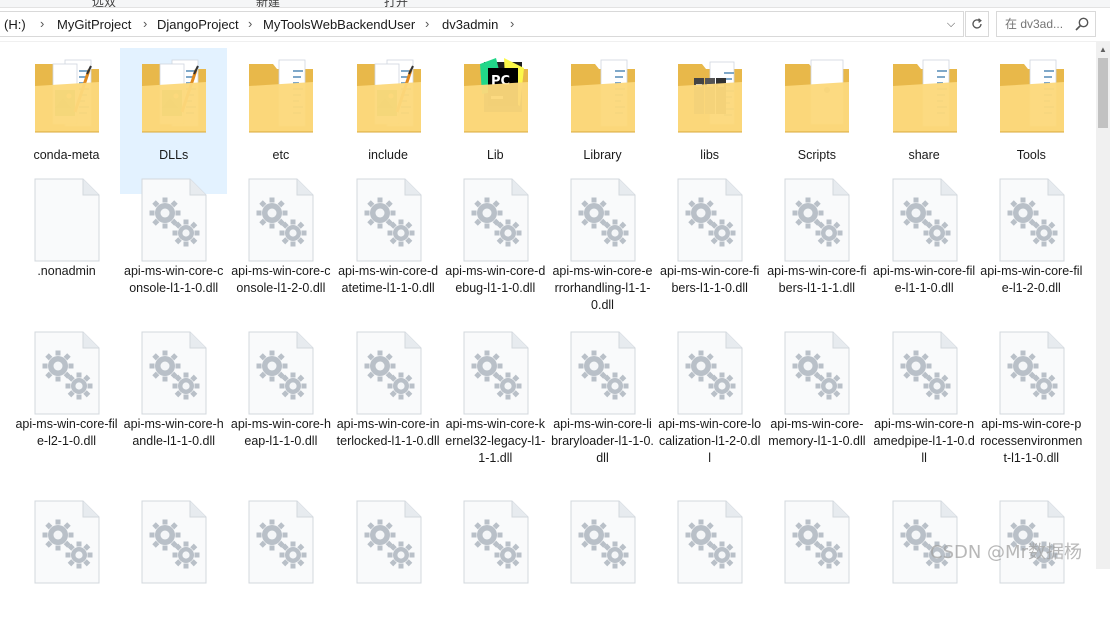  Describe the element at coordinates (174, 155) in the screenshot. I see `folder-label: DLLs` at that location.